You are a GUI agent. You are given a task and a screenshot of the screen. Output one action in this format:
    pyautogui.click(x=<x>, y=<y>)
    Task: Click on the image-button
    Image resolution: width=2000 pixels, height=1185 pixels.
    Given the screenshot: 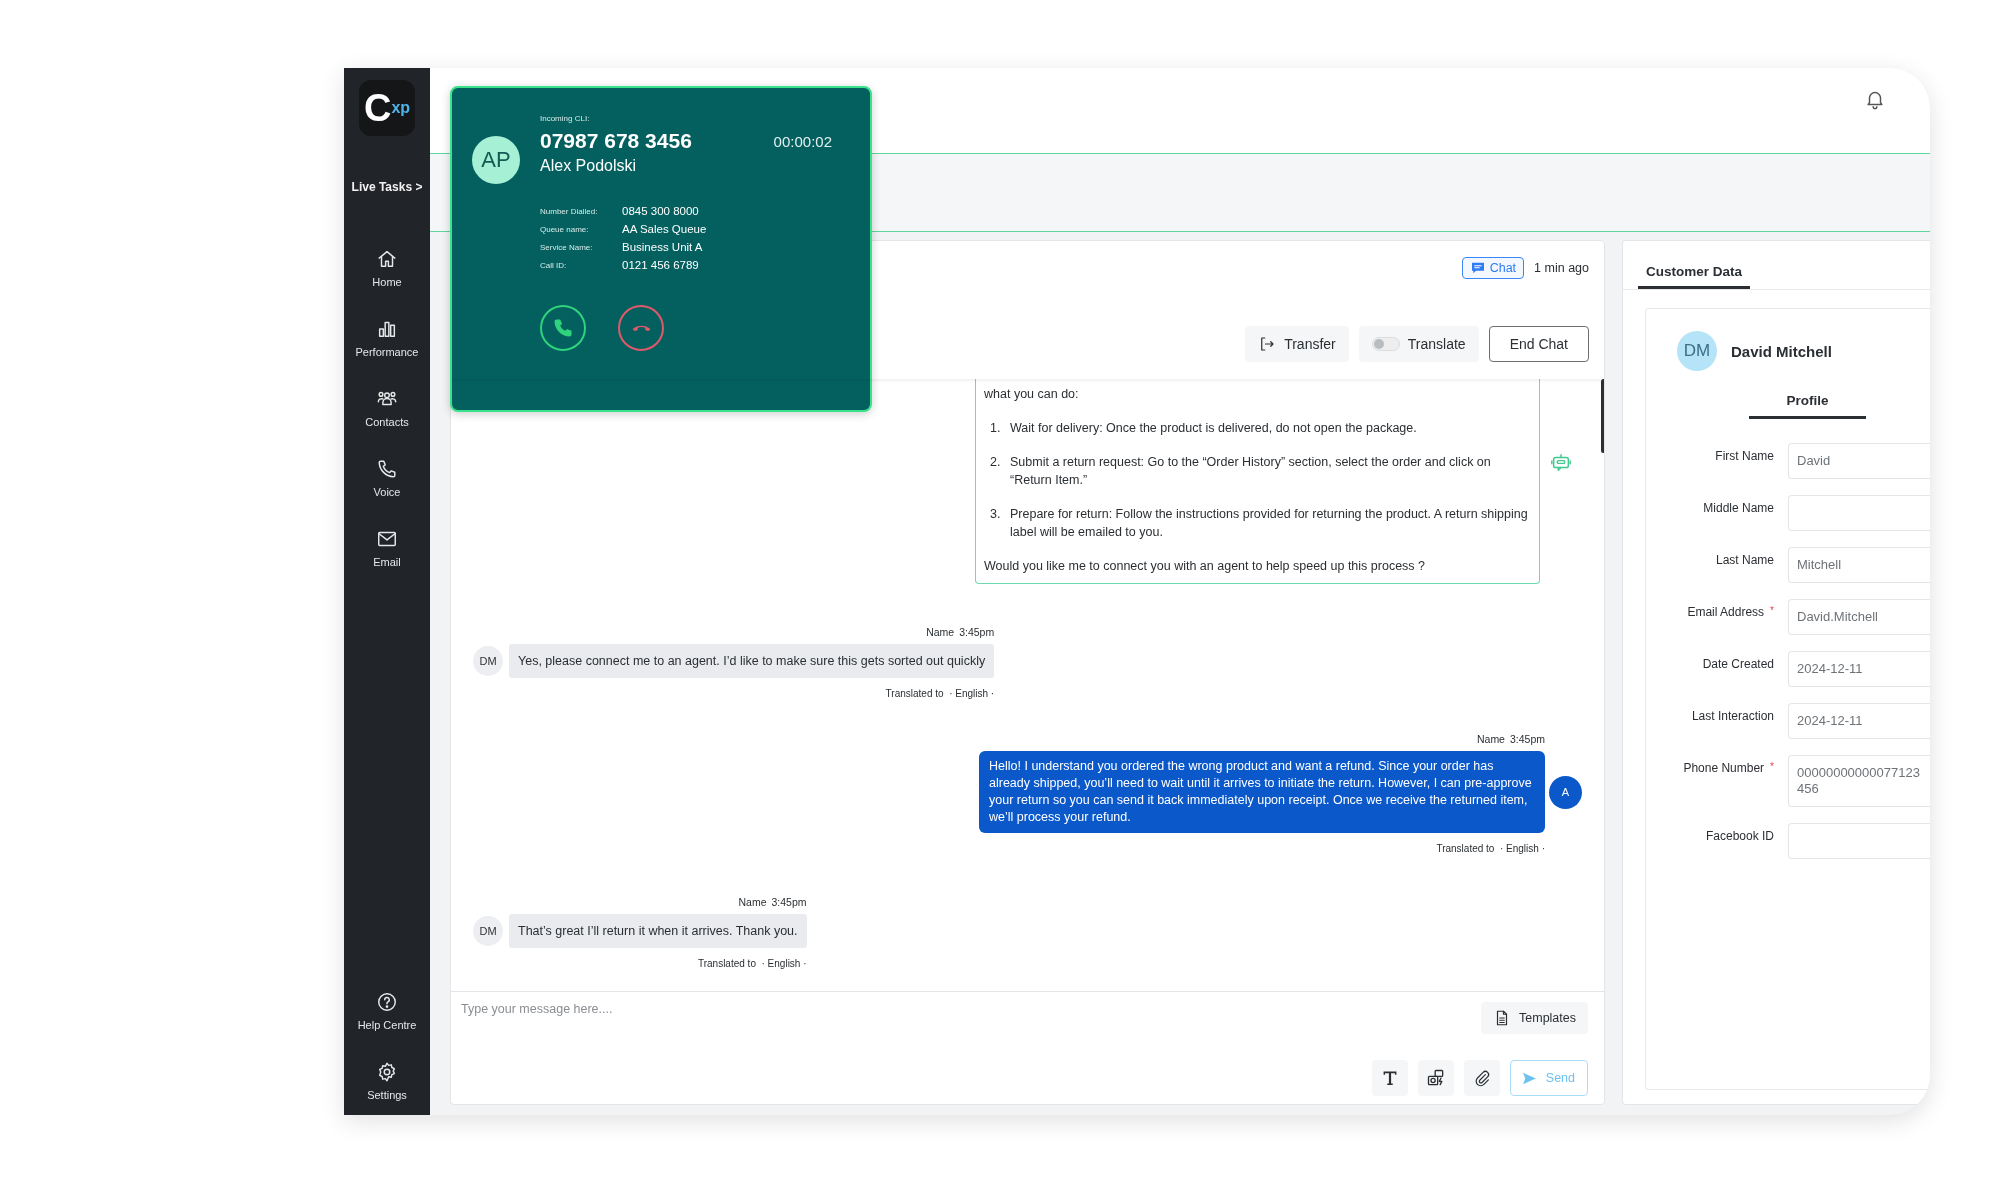 What is the action you would take?
    pyautogui.click(x=1435, y=1078)
    